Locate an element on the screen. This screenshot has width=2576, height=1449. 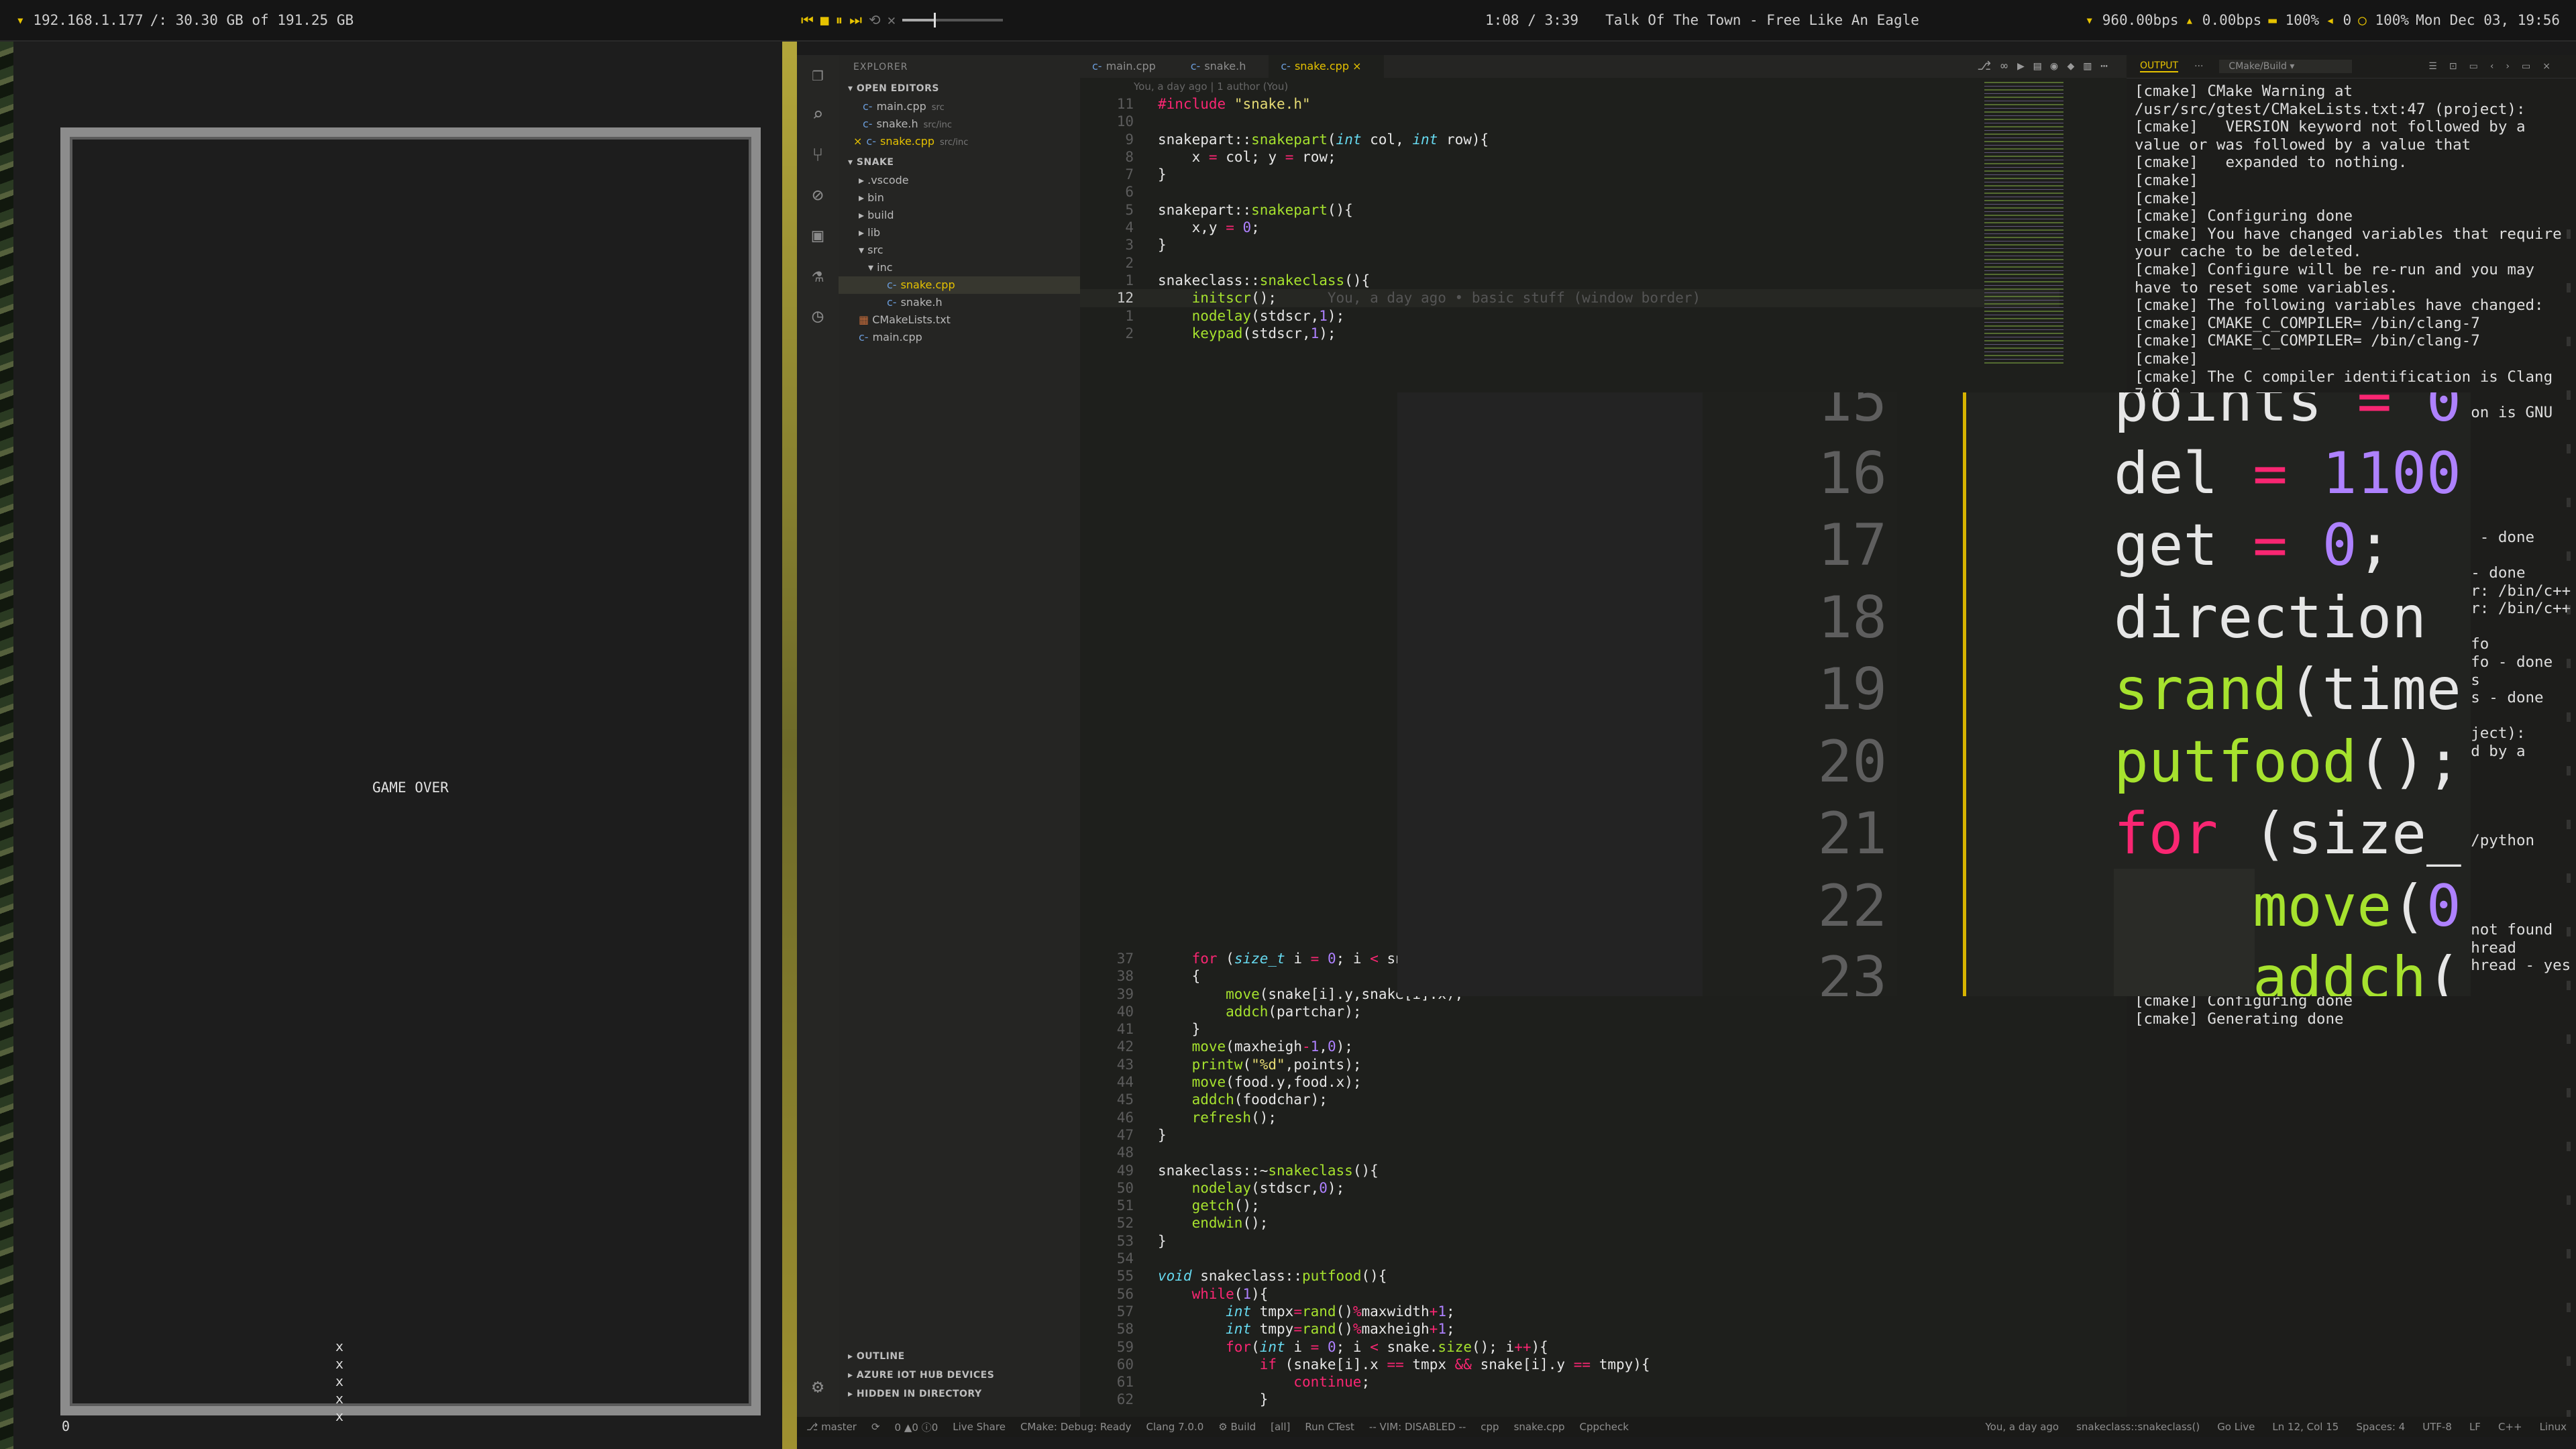
search-icon: ⌕ is located at coordinates (817, 114).